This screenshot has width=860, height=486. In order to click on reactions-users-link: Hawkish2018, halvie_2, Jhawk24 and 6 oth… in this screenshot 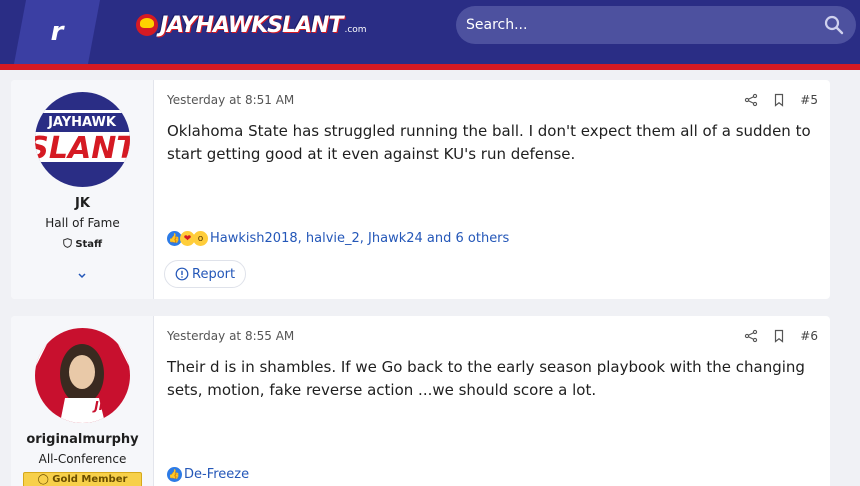, I will do `click(359, 238)`.